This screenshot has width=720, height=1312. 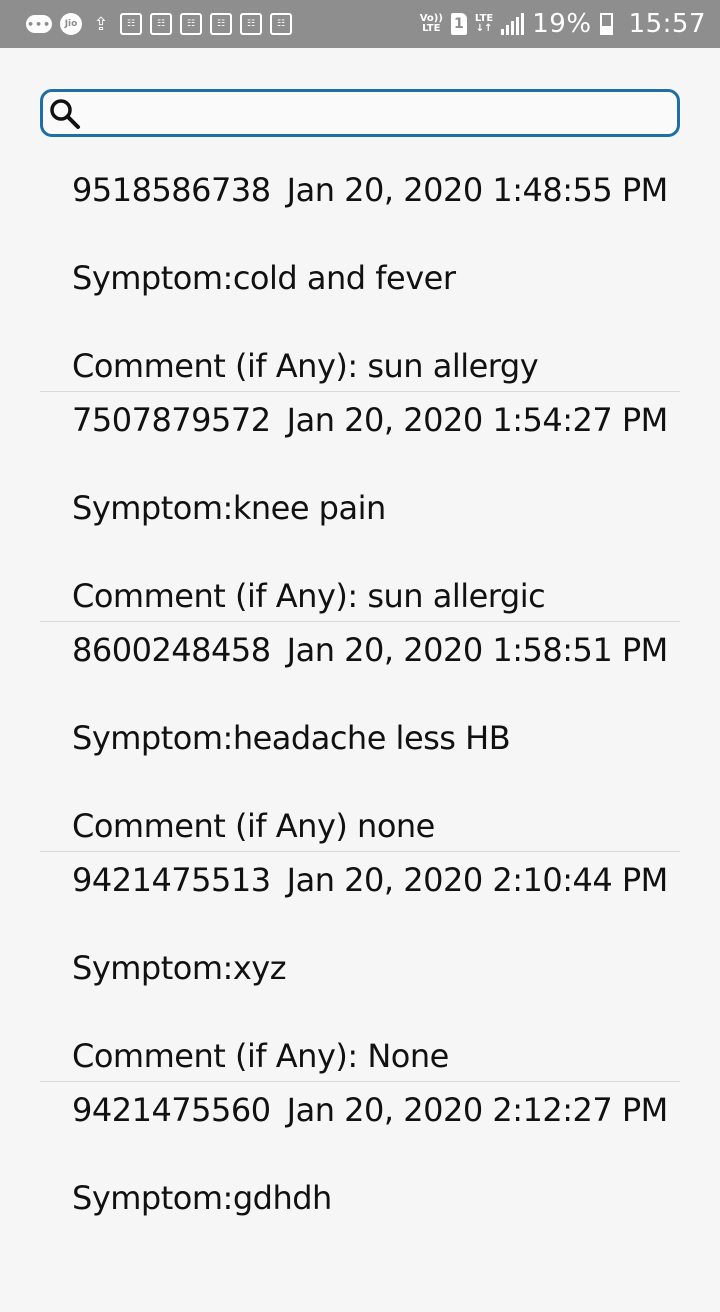 I want to click on clock: 15:57, so click(x=667, y=24).